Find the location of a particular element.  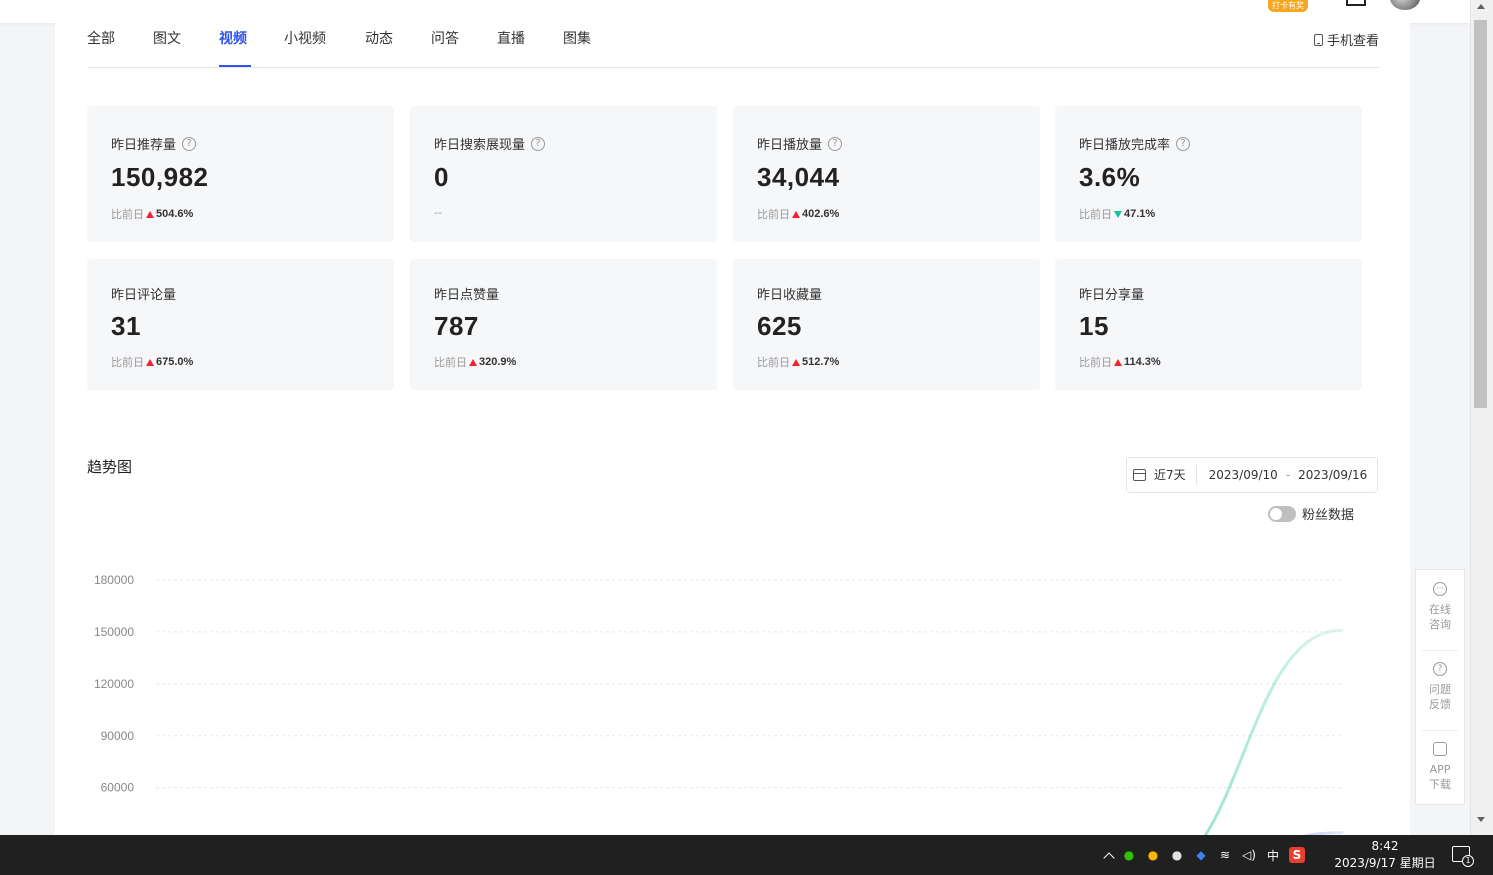

compare-percent: 675.0% is located at coordinates (175, 362).